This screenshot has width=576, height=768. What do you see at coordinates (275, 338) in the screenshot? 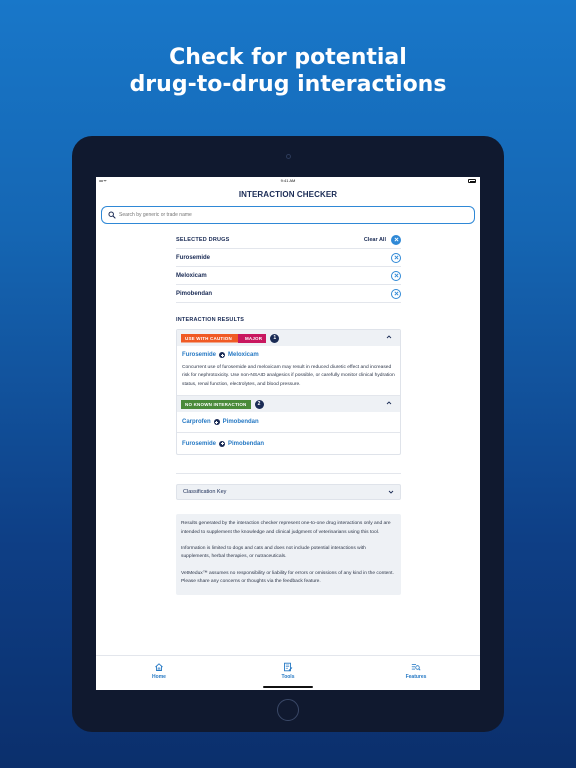
I see `caution-count-badge: 1` at bounding box center [275, 338].